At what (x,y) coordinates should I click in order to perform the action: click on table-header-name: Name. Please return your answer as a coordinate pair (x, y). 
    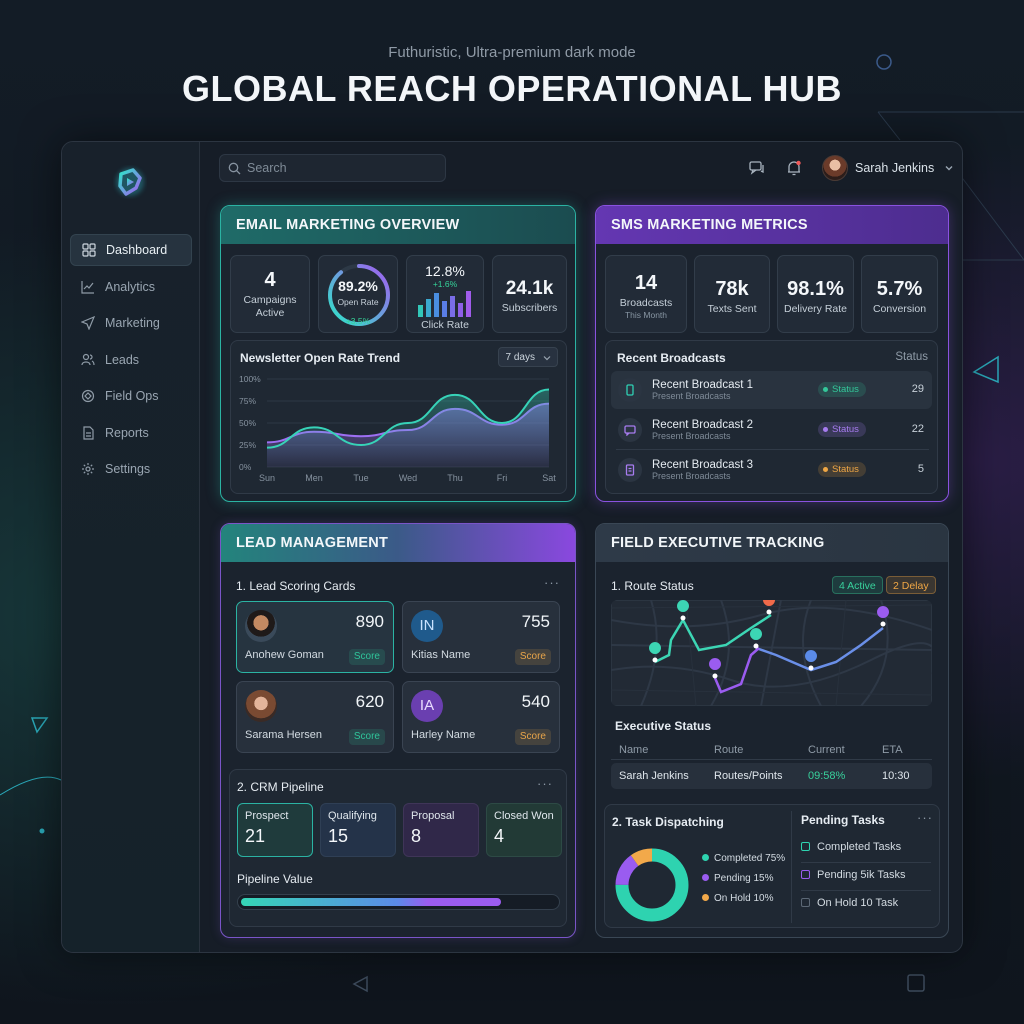
    Looking at the image, I should click on (634, 750).